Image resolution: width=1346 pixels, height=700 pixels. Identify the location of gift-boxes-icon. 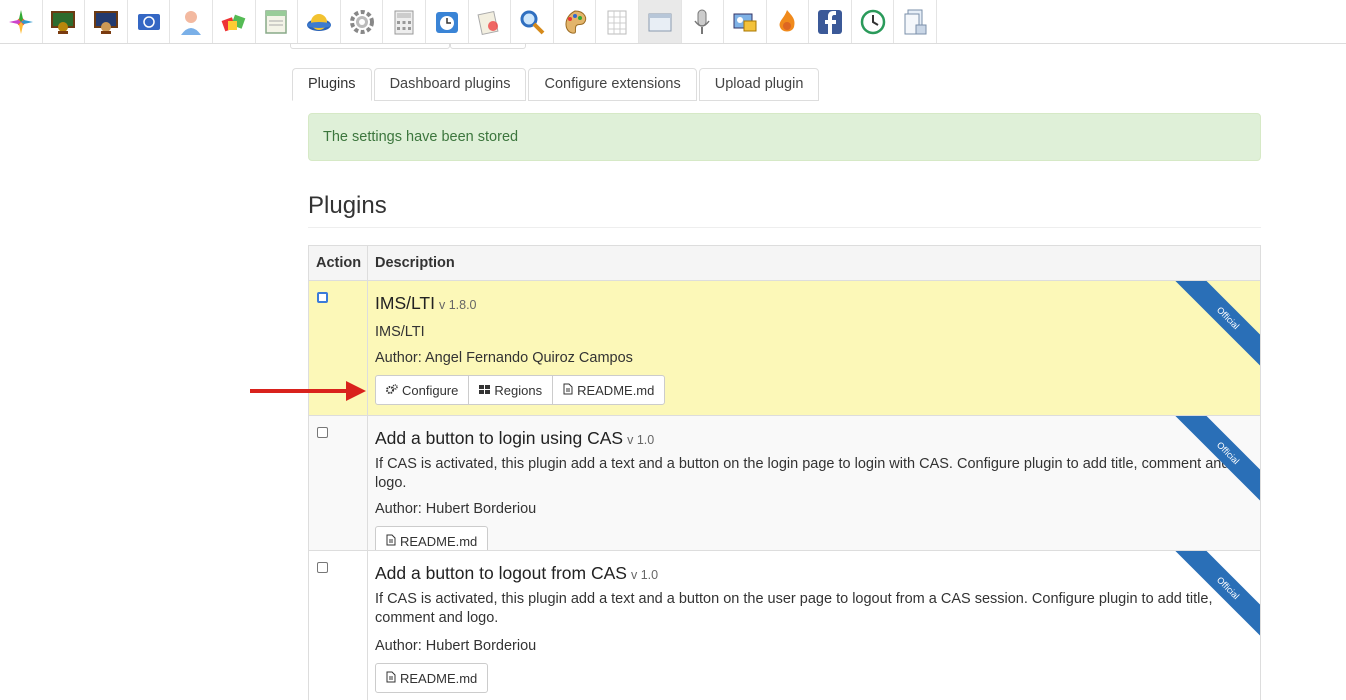
(234, 21).